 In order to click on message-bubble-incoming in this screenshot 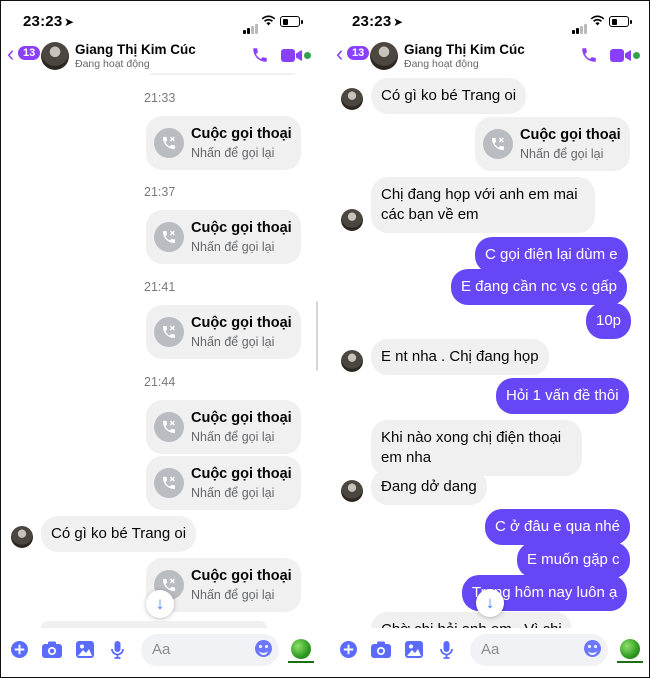, I will do `click(154, 624)`.